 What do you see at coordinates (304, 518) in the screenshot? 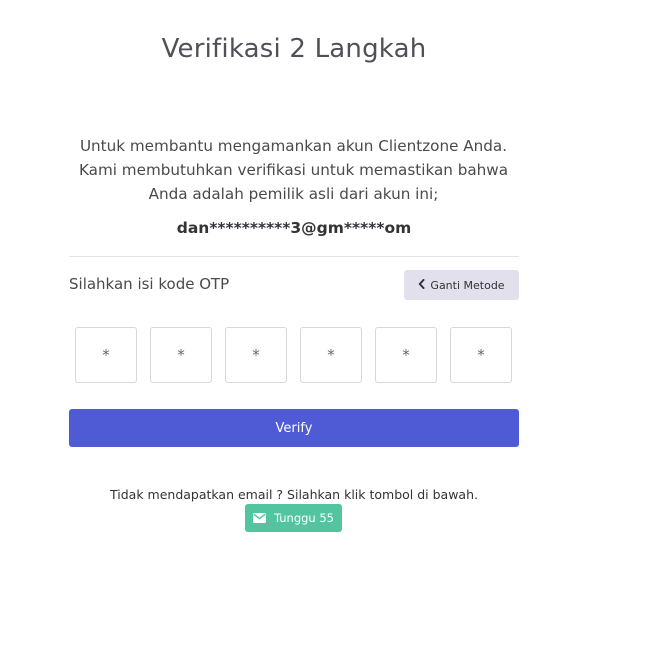
I see `resend-button-label: Tunggu 55` at bounding box center [304, 518].